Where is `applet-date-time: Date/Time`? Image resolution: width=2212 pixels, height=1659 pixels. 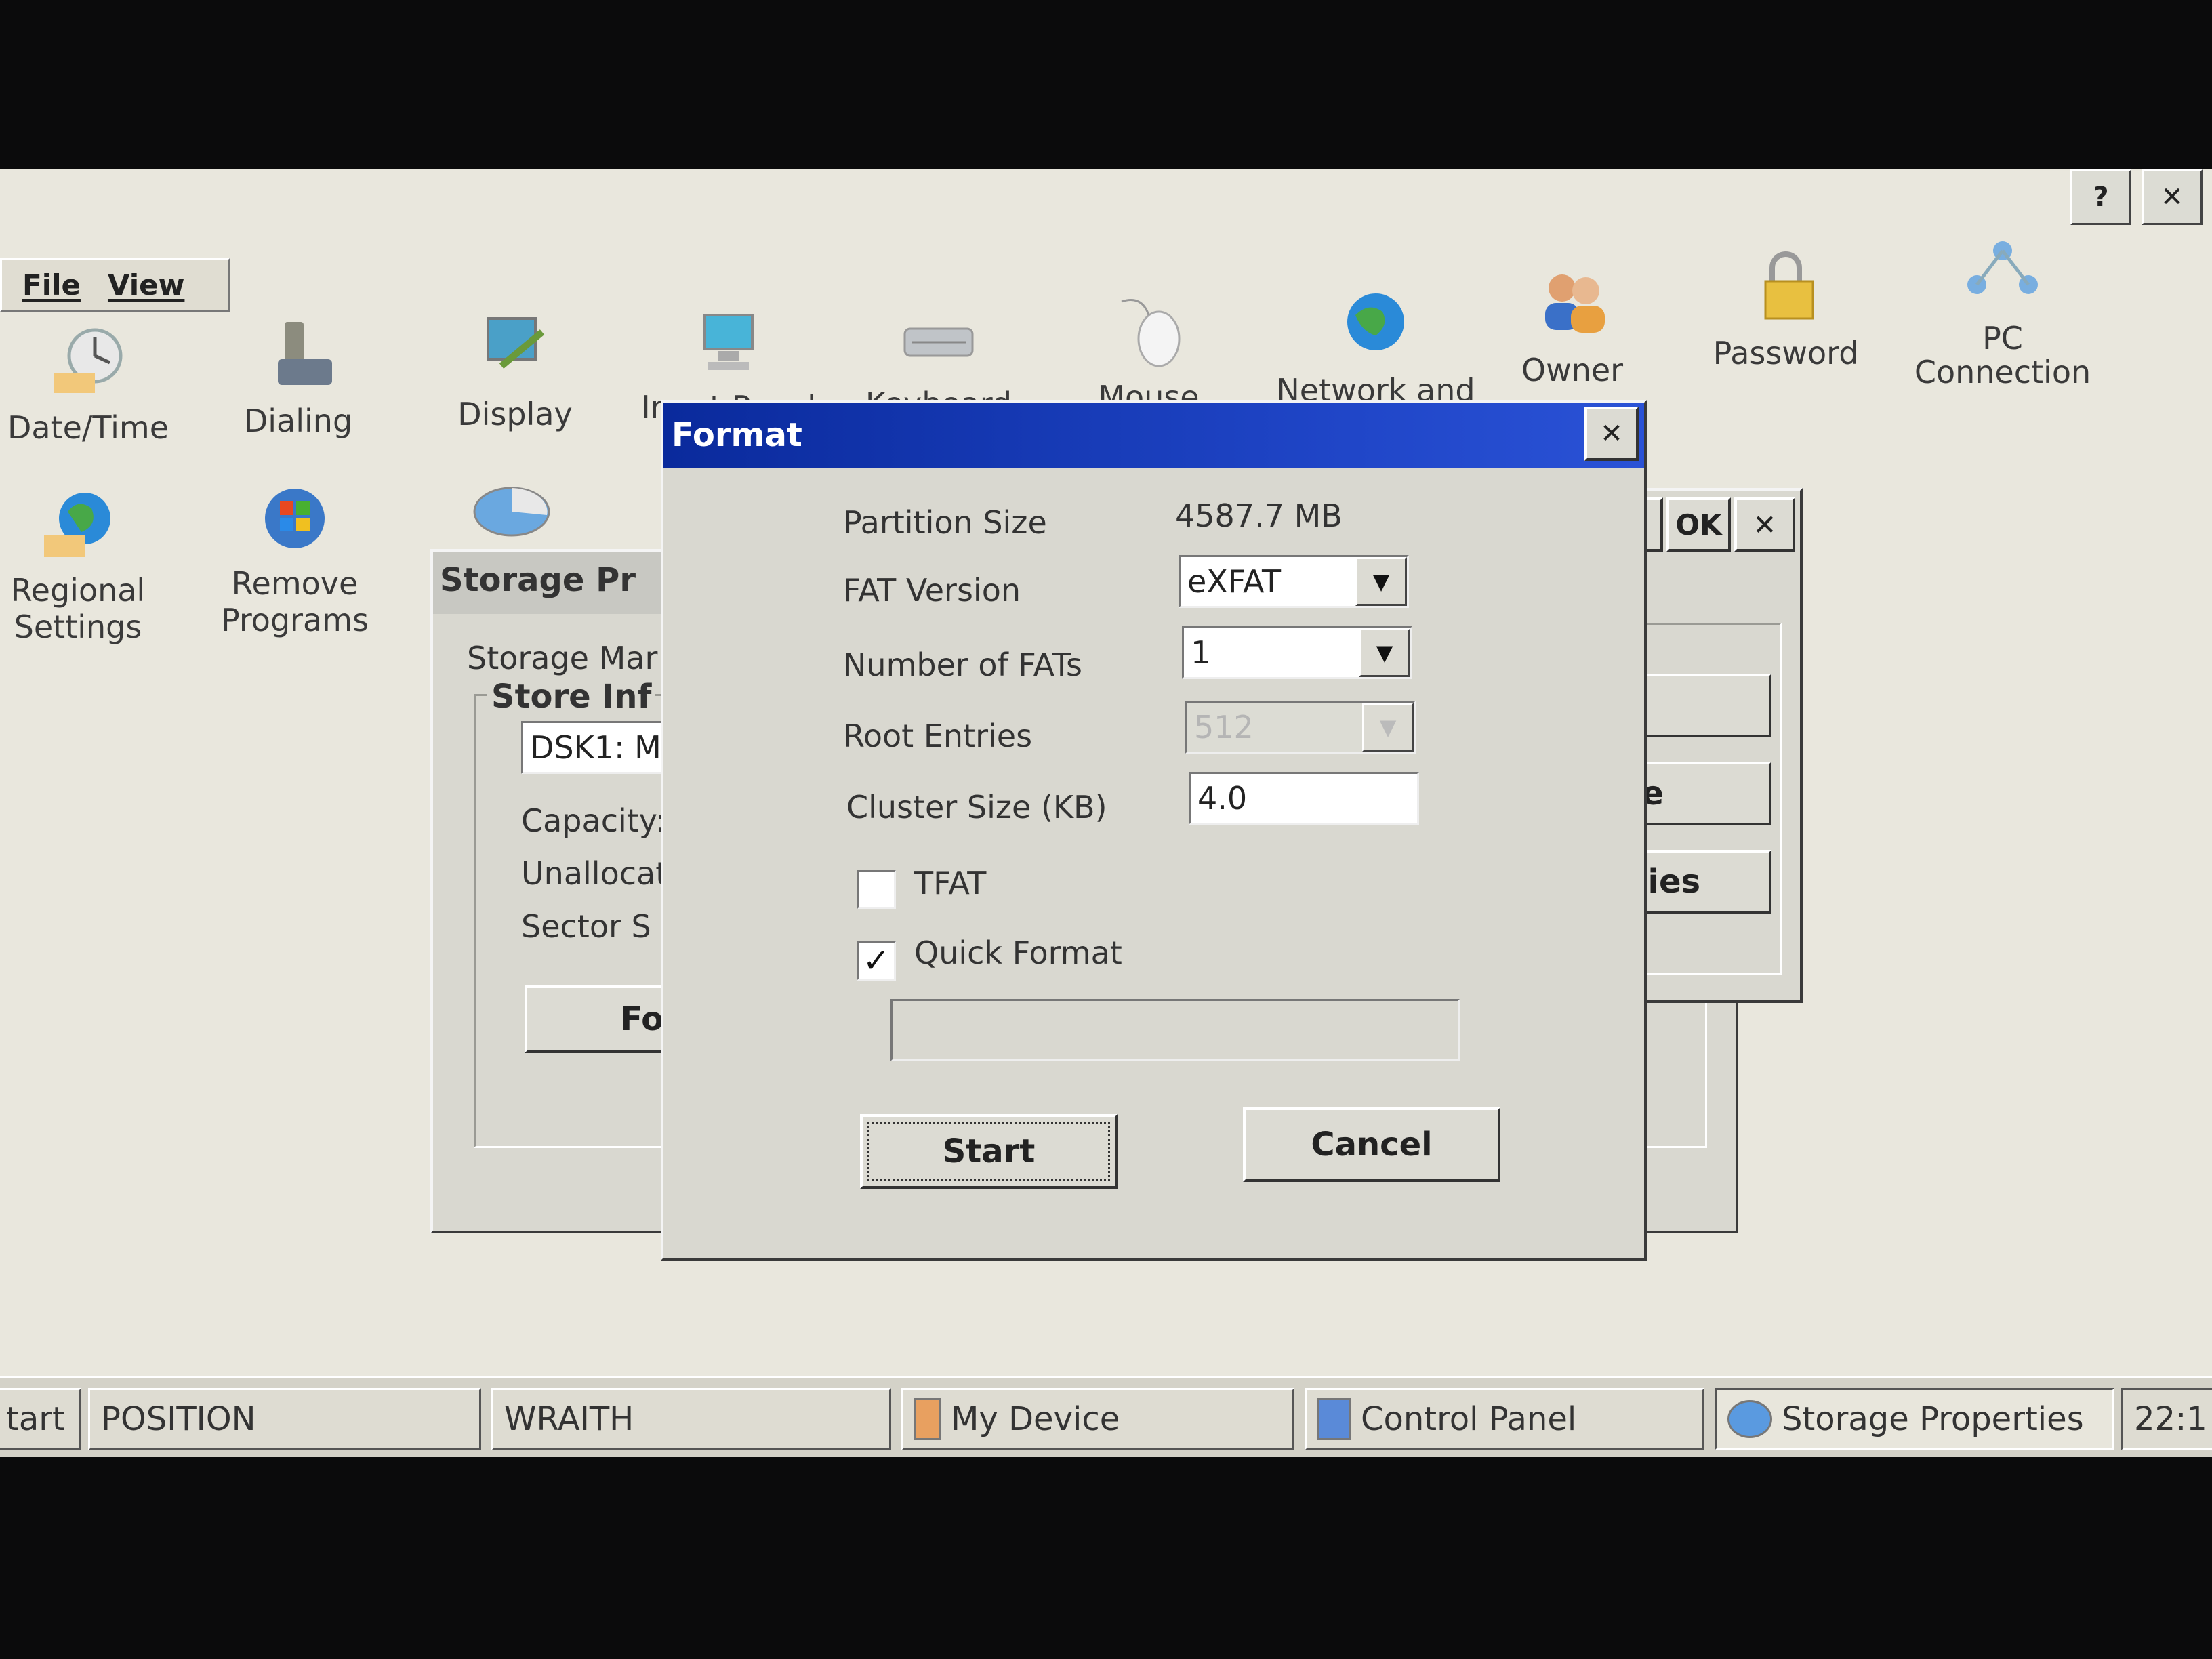
applet-date-time: Date/Time is located at coordinates (95, 385).